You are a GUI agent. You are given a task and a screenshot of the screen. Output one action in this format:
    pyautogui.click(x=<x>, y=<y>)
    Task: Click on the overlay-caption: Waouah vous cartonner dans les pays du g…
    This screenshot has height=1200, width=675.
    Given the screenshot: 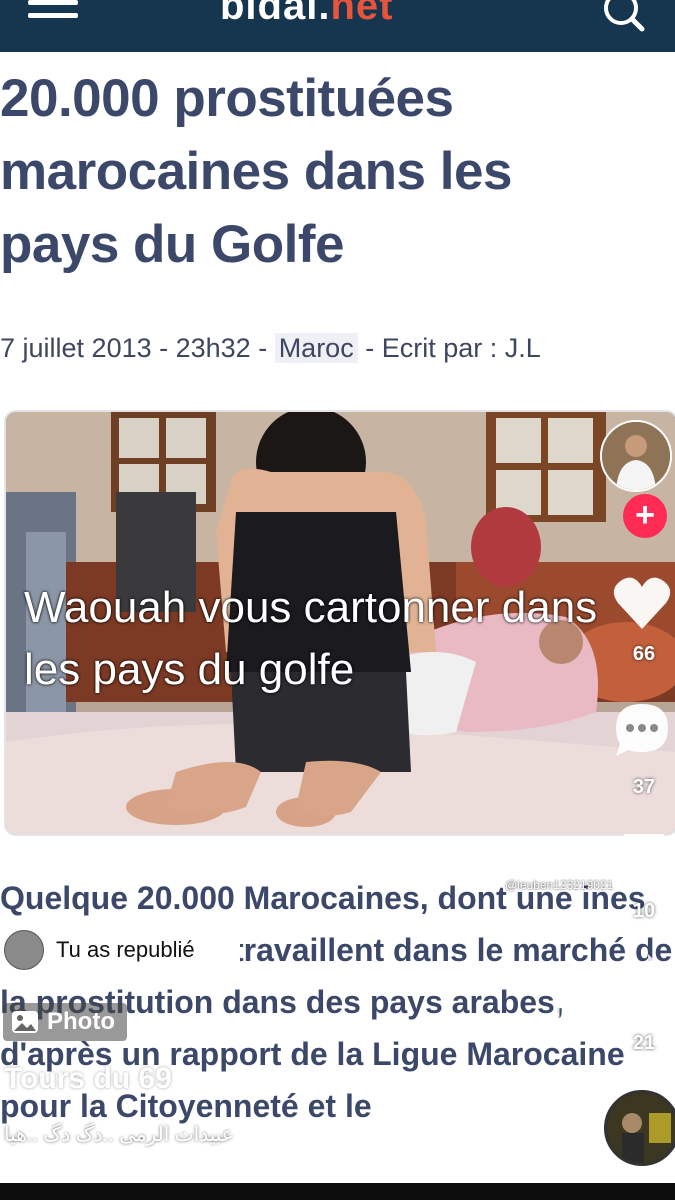 What is the action you would take?
    pyautogui.click(x=311, y=638)
    